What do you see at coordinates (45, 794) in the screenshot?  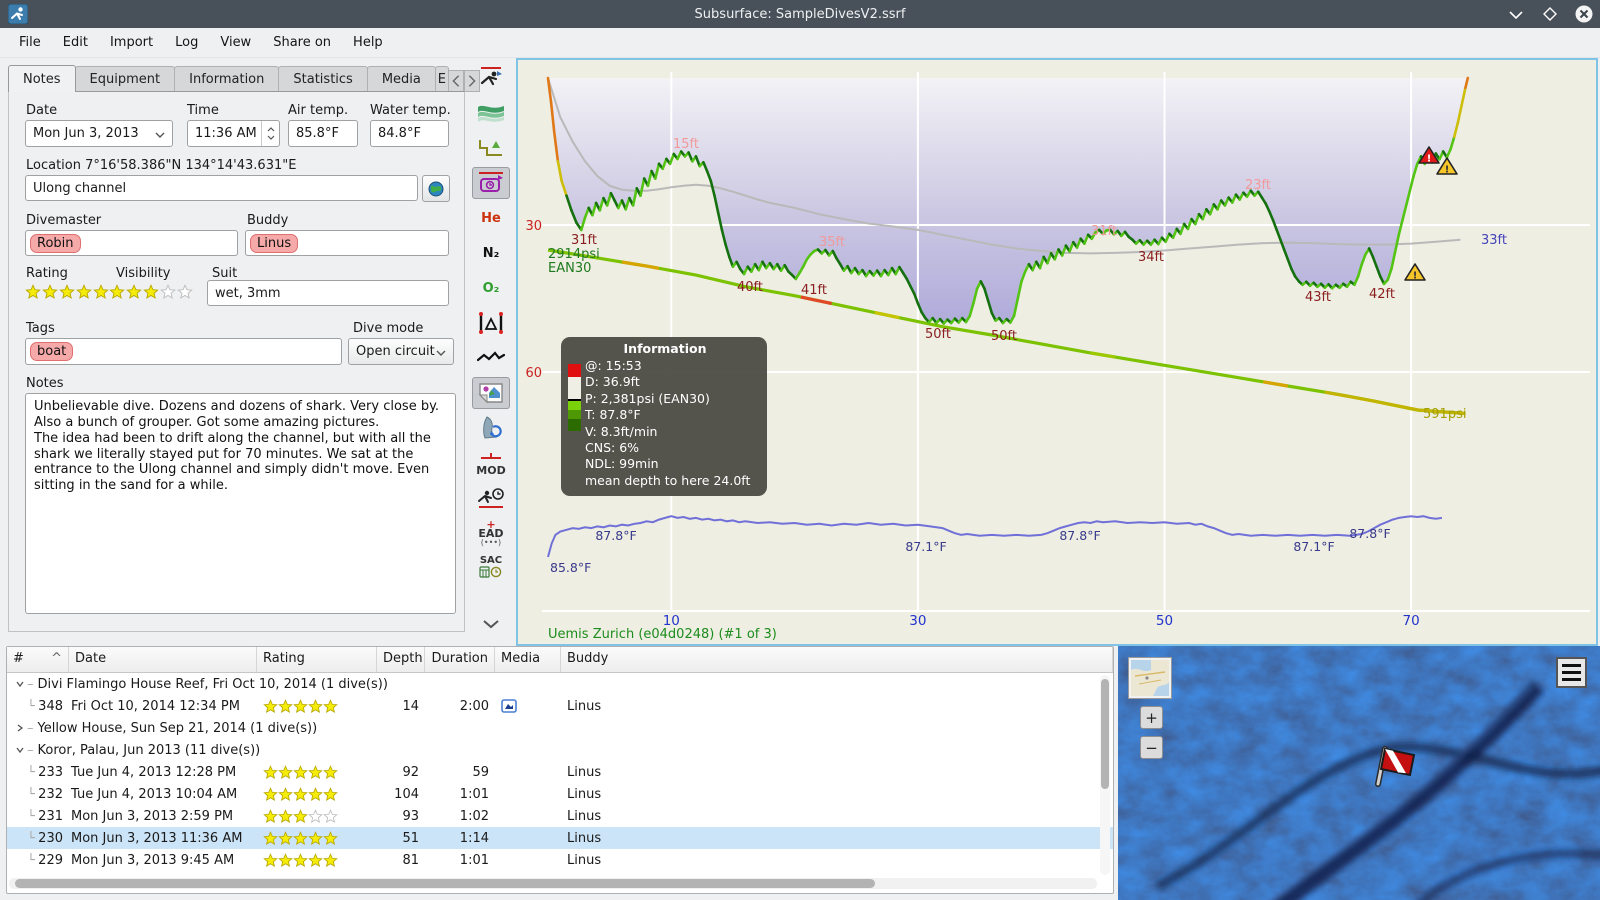 I see `dive-number: └ 232` at bounding box center [45, 794].